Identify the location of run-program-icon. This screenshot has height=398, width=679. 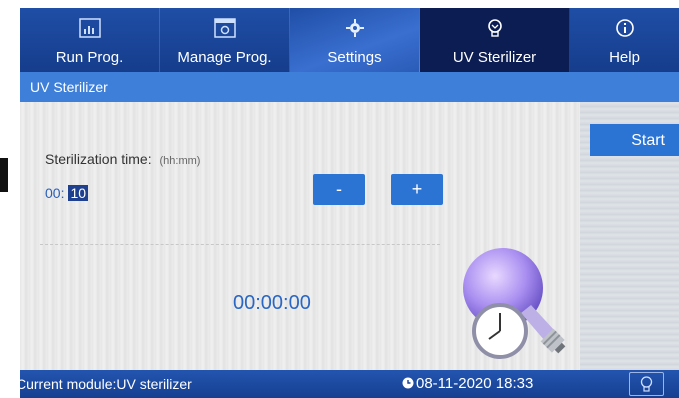
(89, 28).